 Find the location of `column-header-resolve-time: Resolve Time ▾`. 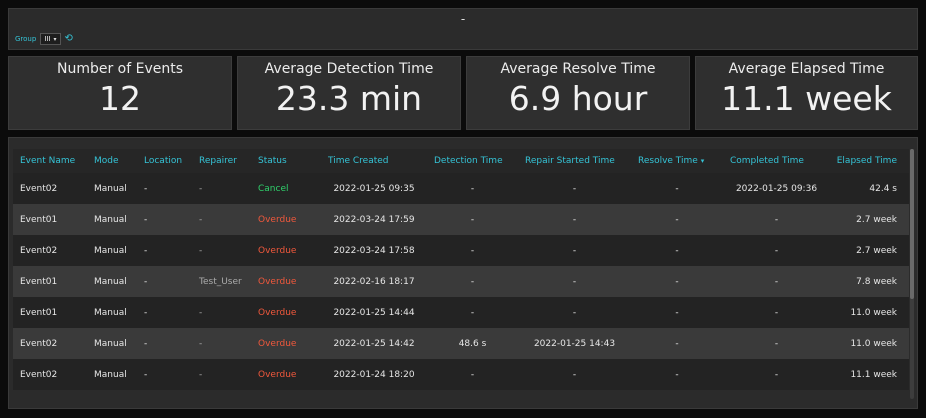

column-header-resolve-time: Resolve Time ▾ is located at coordinates (677, 161).